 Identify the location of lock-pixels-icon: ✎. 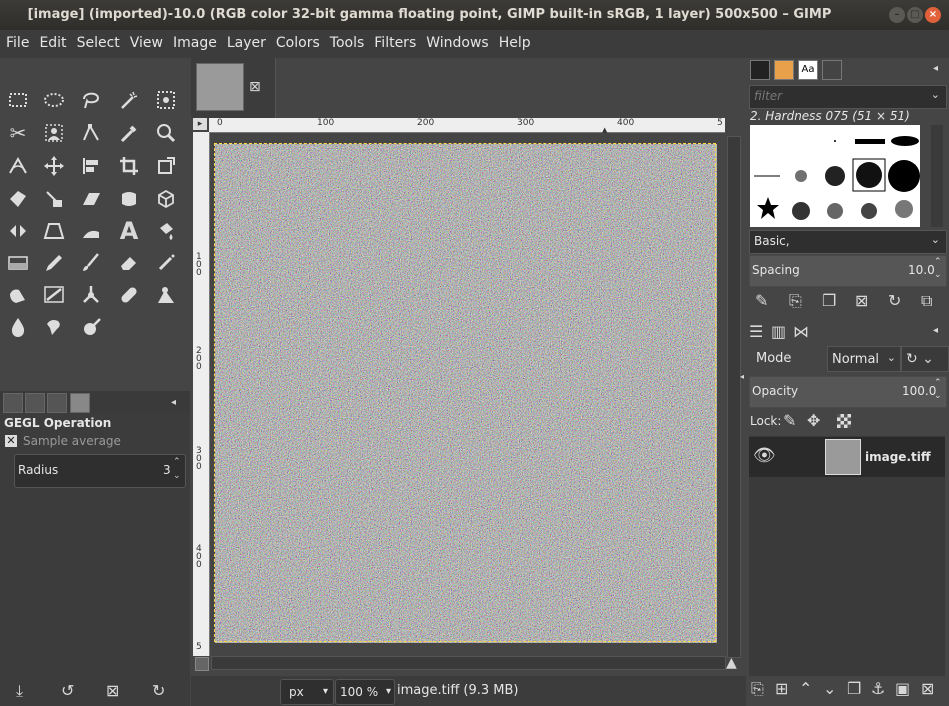
(789, 421).